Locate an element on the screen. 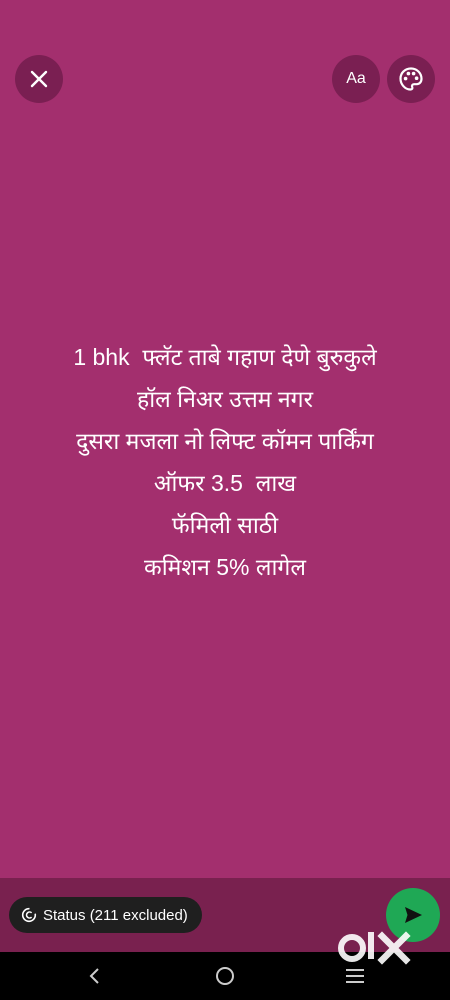  status-text-line: ऑफर 3.5 लाख is located at coordinates (225, 483).